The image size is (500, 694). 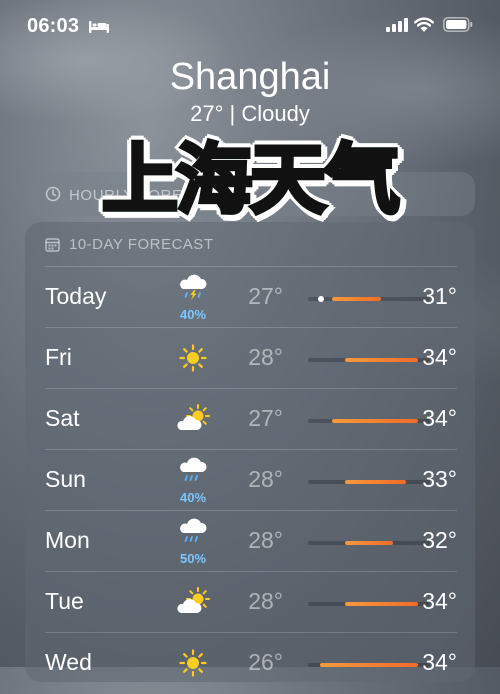 I want to click on forecast-title: 10-DAY FORECAST, so click(x=141, y=244).